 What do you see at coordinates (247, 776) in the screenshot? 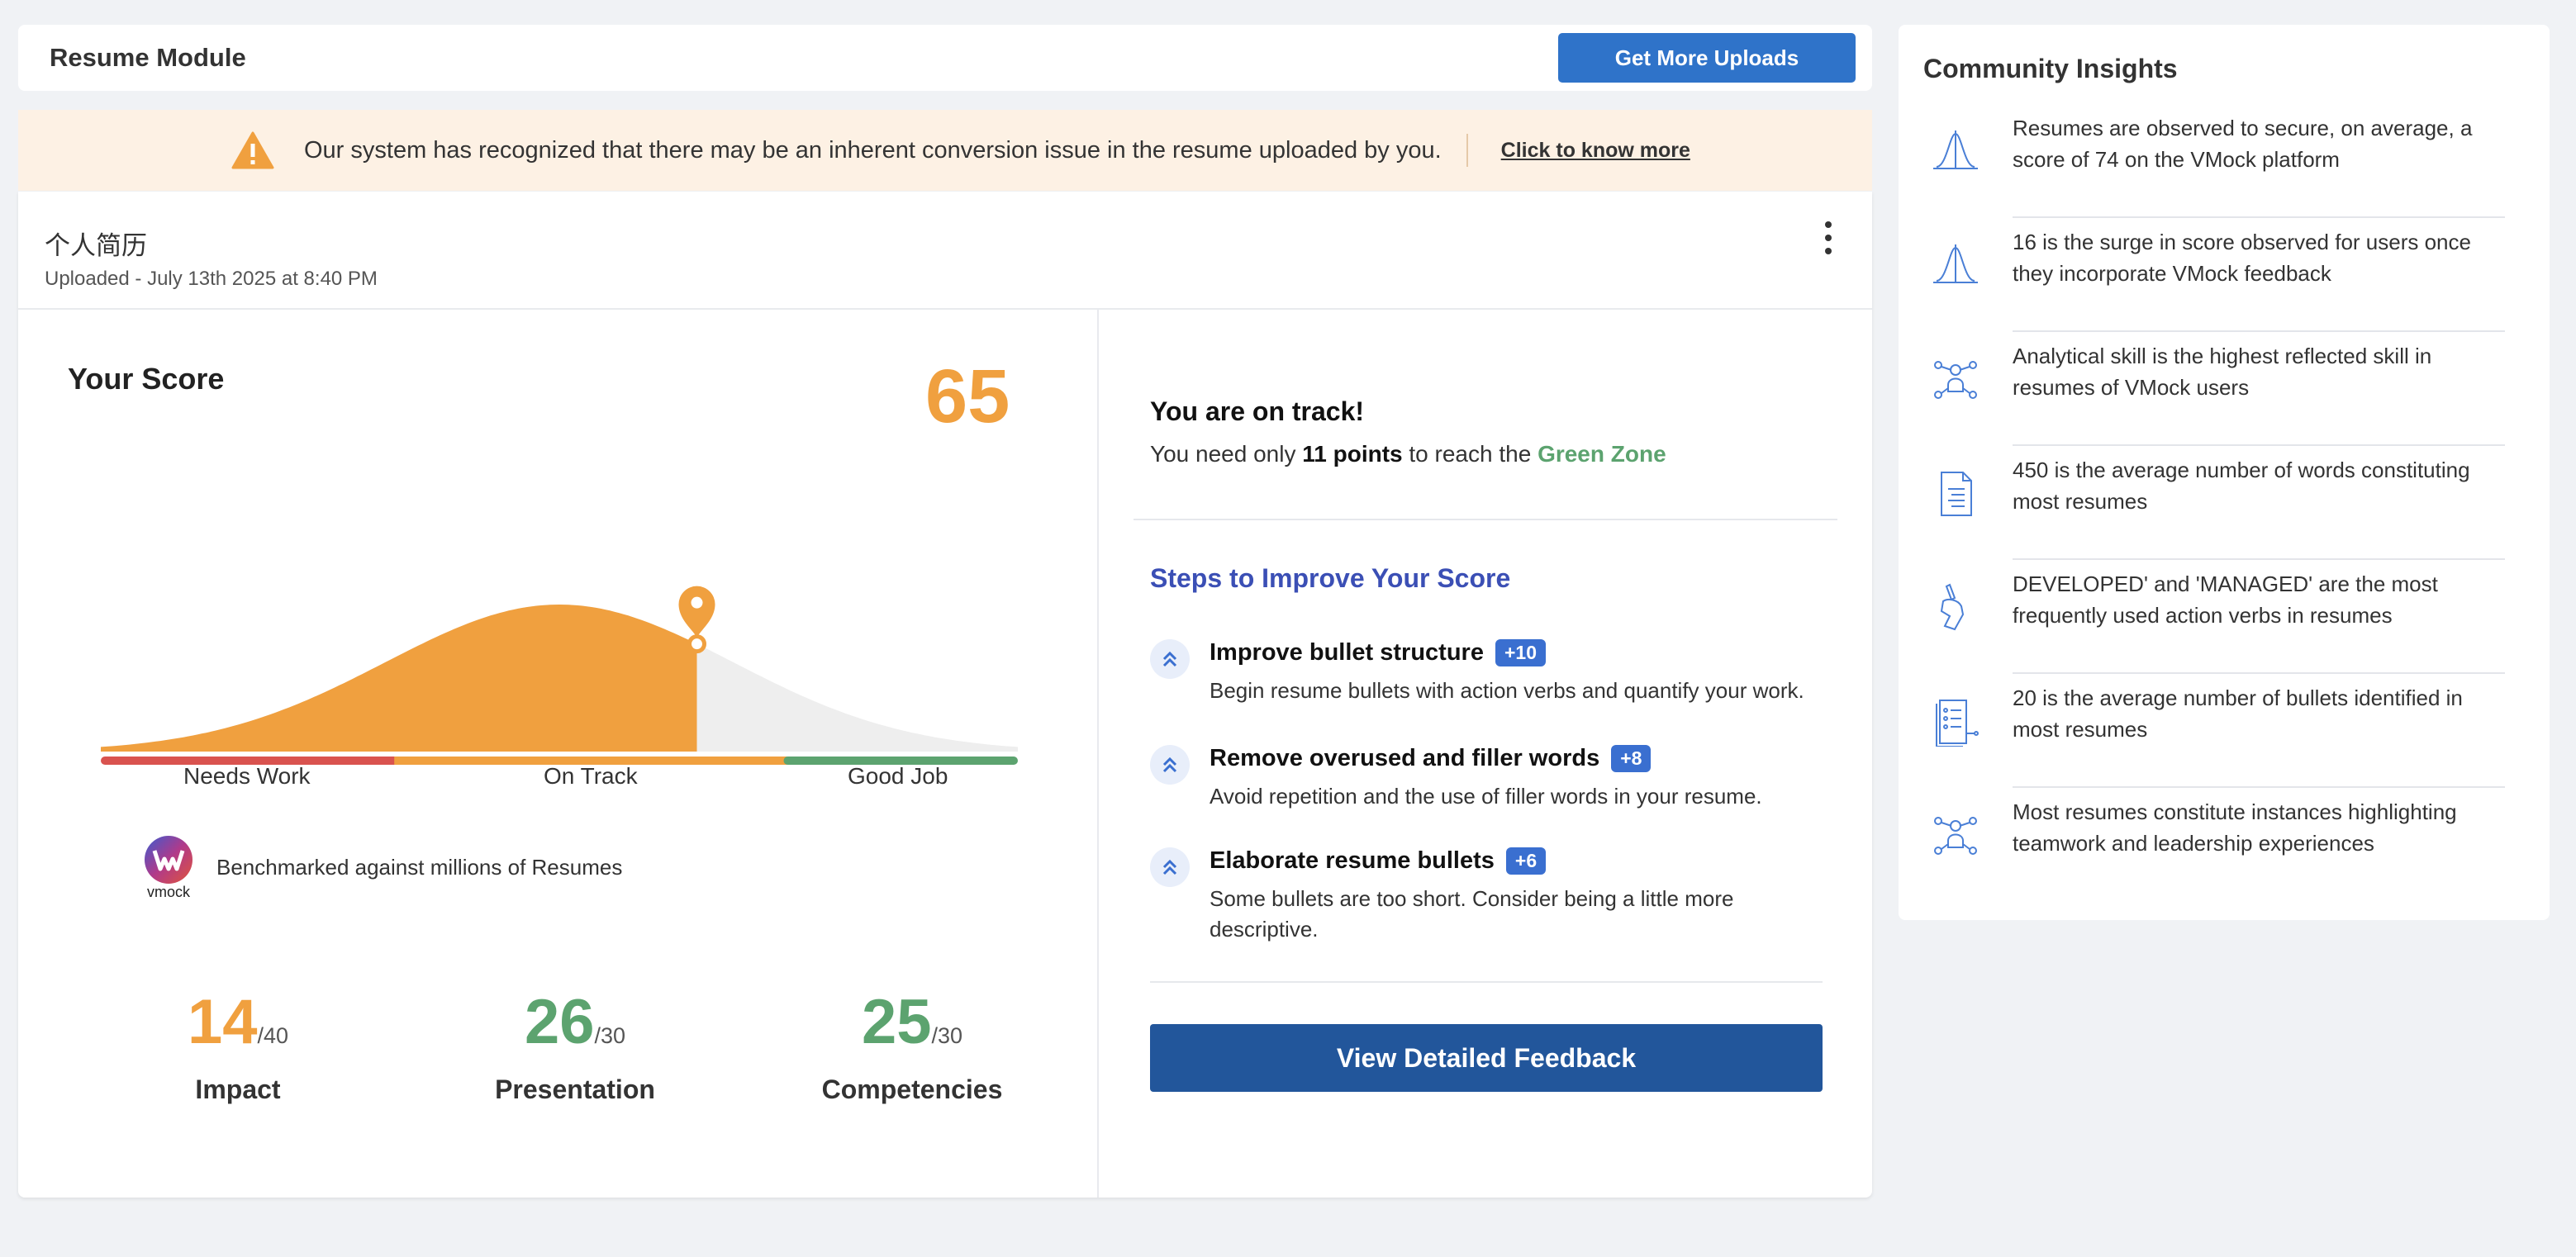
I see `zone-label-needs-work: Needs Work` at bounding box center [247, 776].